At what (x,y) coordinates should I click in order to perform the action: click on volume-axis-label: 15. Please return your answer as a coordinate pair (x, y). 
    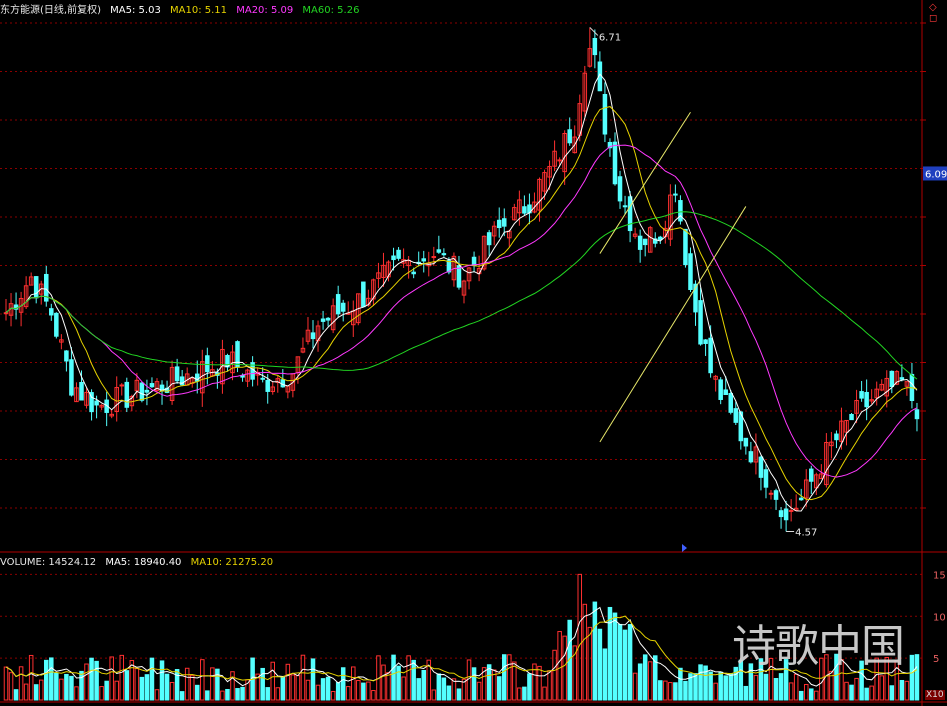
    Looking at the image, I should click on (939, 575).